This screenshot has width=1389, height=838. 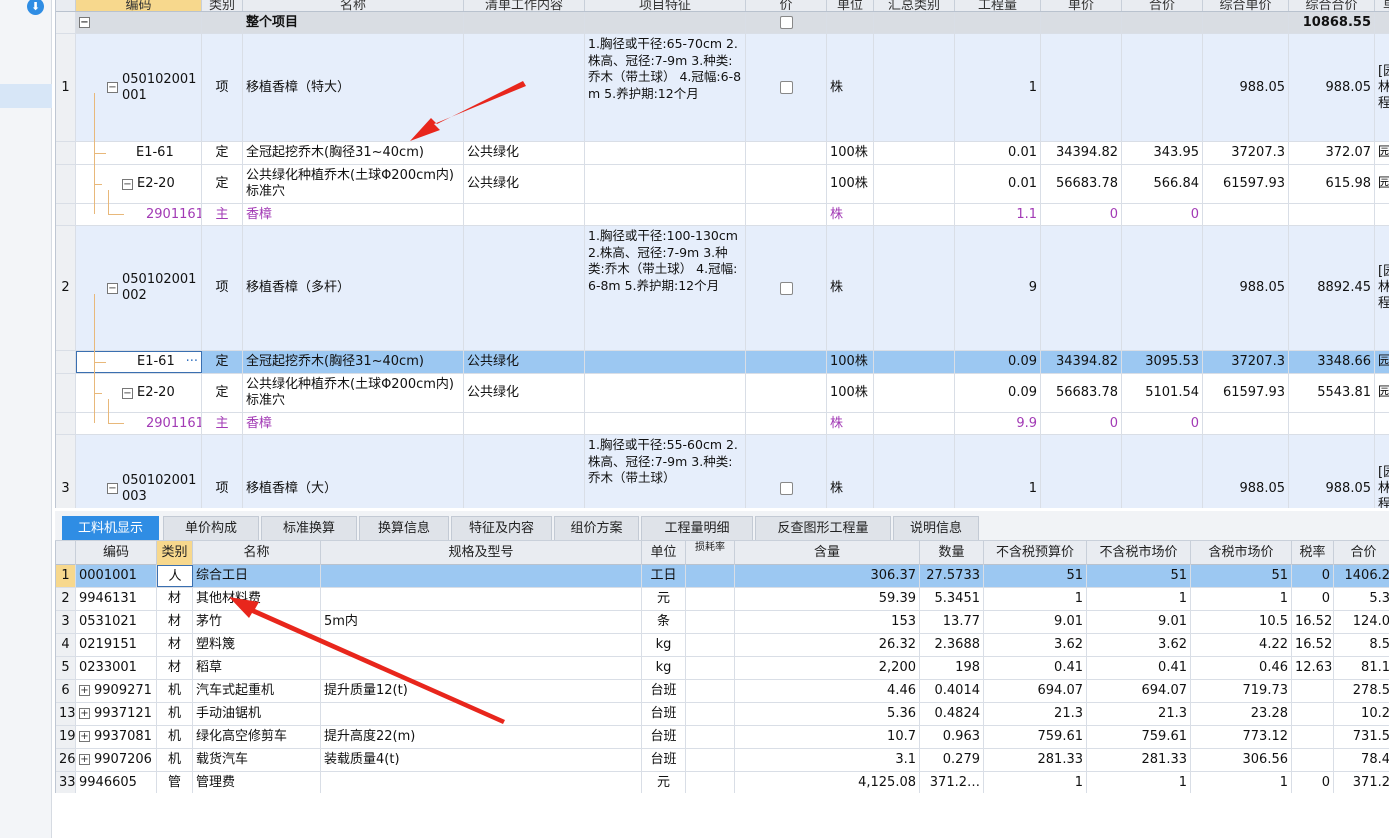 I want to click on resource-market-price: 21.3, so click(x=1139, y=714).